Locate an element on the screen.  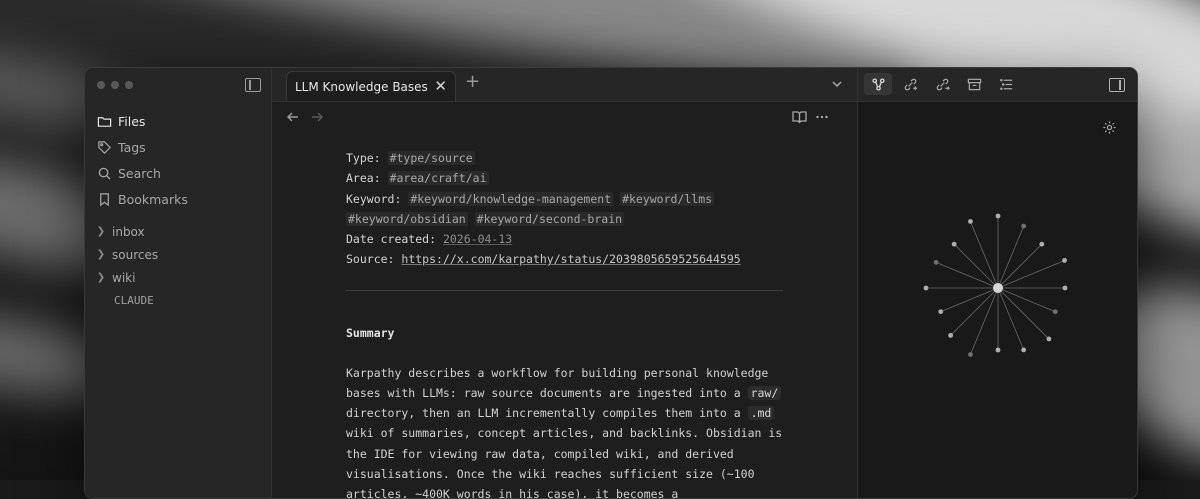
file-claude: CLAUDE is located at coordinates (180, 300).